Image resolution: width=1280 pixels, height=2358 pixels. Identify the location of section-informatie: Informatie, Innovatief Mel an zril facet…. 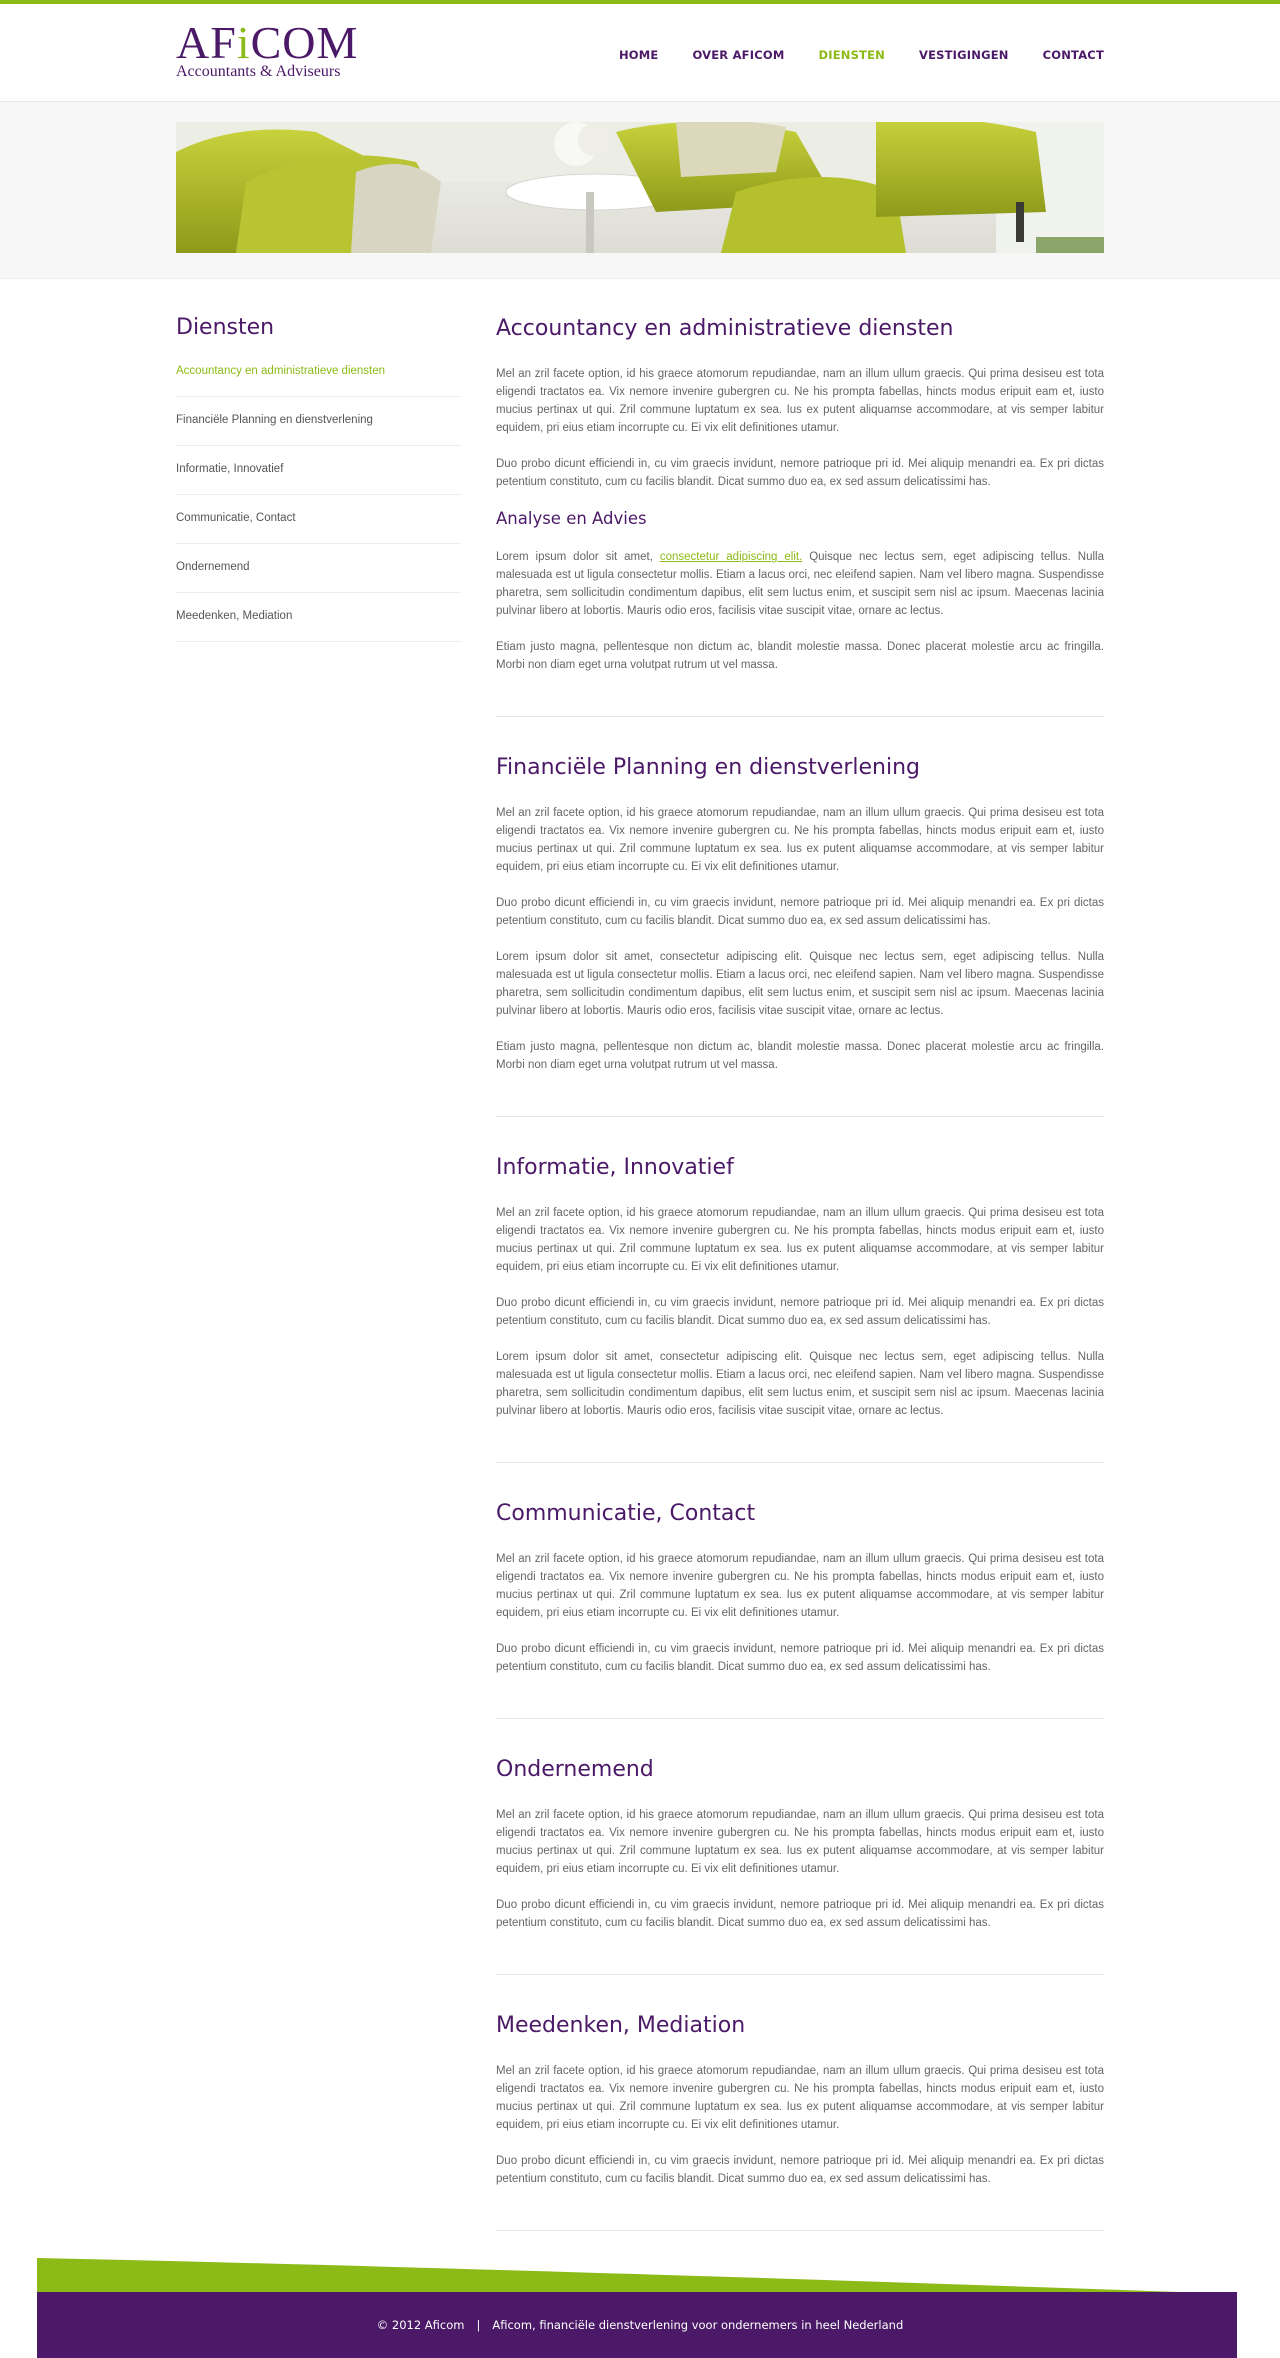
(800, 1308).